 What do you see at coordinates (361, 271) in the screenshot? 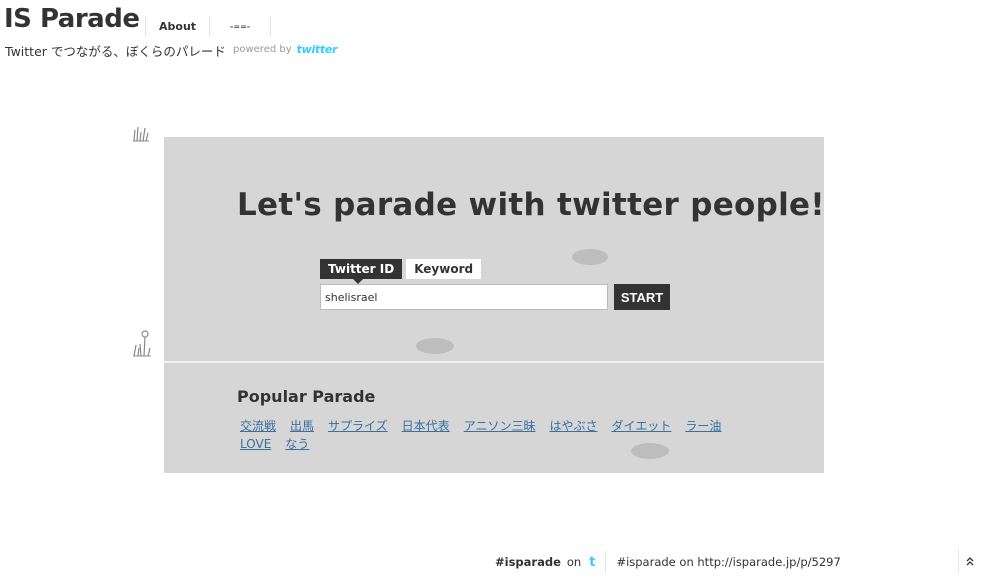
I see `tab-twitter-id: Twitter ID` at bounding box center [361, 271].